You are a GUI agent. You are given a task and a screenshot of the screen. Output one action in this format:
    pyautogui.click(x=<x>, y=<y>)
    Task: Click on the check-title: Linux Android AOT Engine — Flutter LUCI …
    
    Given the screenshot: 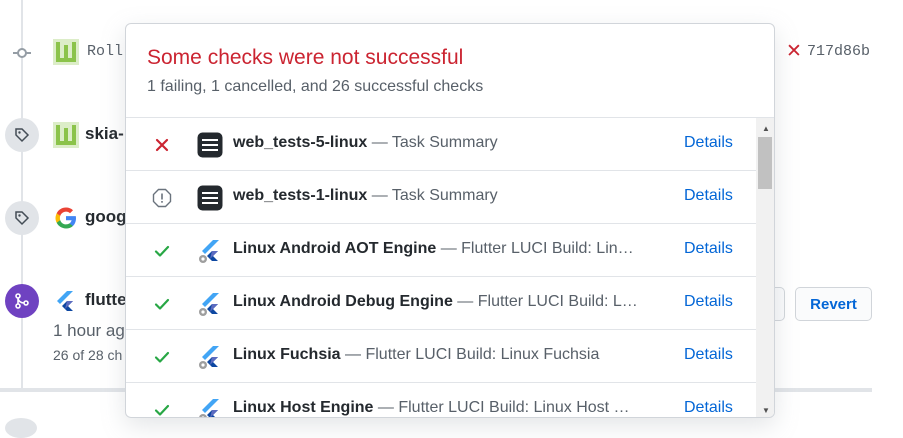 What is the action you would take?
    pyautogui.click(x=435, y=249)
    